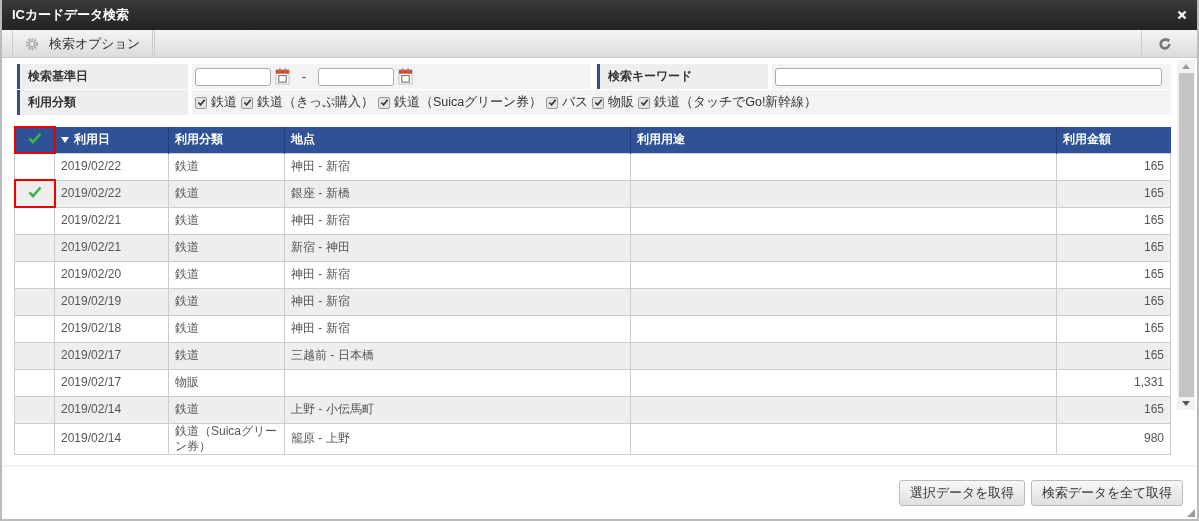  What do you see at coordinates (111, 140) in the screenshot?
I see `column-header: 利用日` at bounding box center [111, 140].